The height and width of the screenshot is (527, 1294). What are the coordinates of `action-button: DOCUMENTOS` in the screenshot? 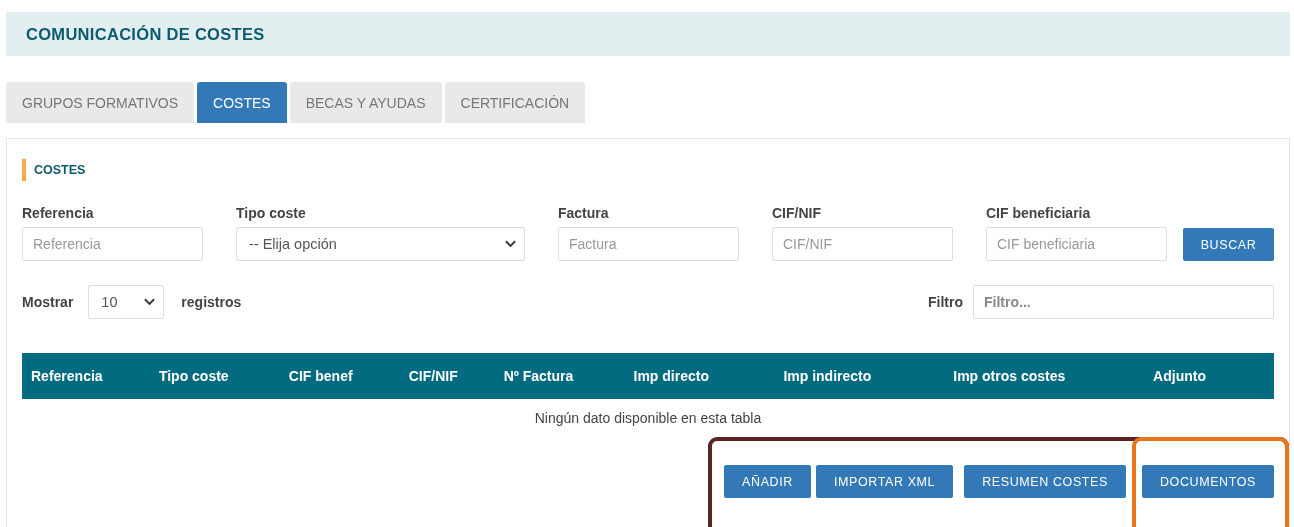 It's located at (1207, 481).